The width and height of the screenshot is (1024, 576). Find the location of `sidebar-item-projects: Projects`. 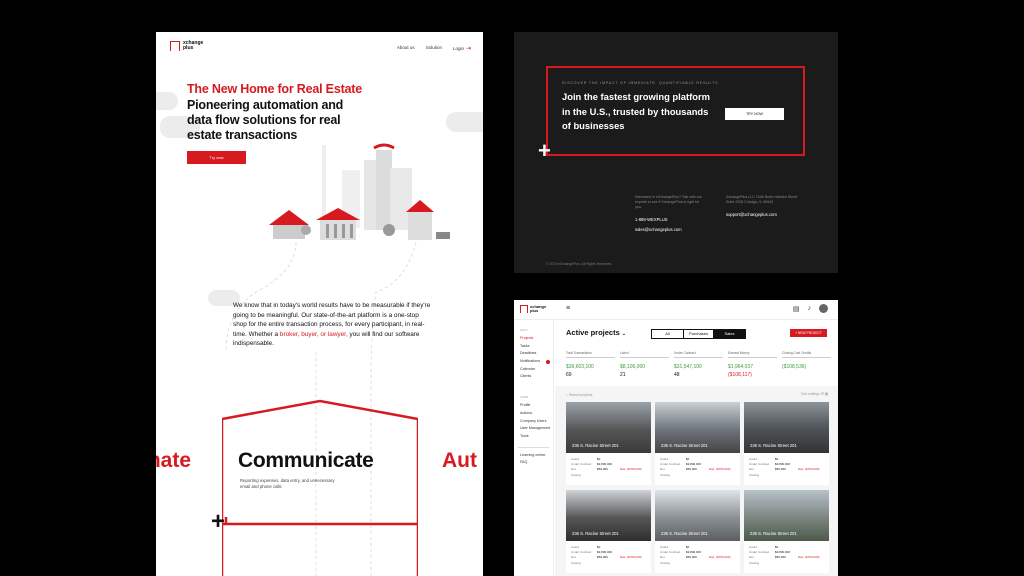

sidebar-item-projects: Projects is located at coordinates (533, 339).